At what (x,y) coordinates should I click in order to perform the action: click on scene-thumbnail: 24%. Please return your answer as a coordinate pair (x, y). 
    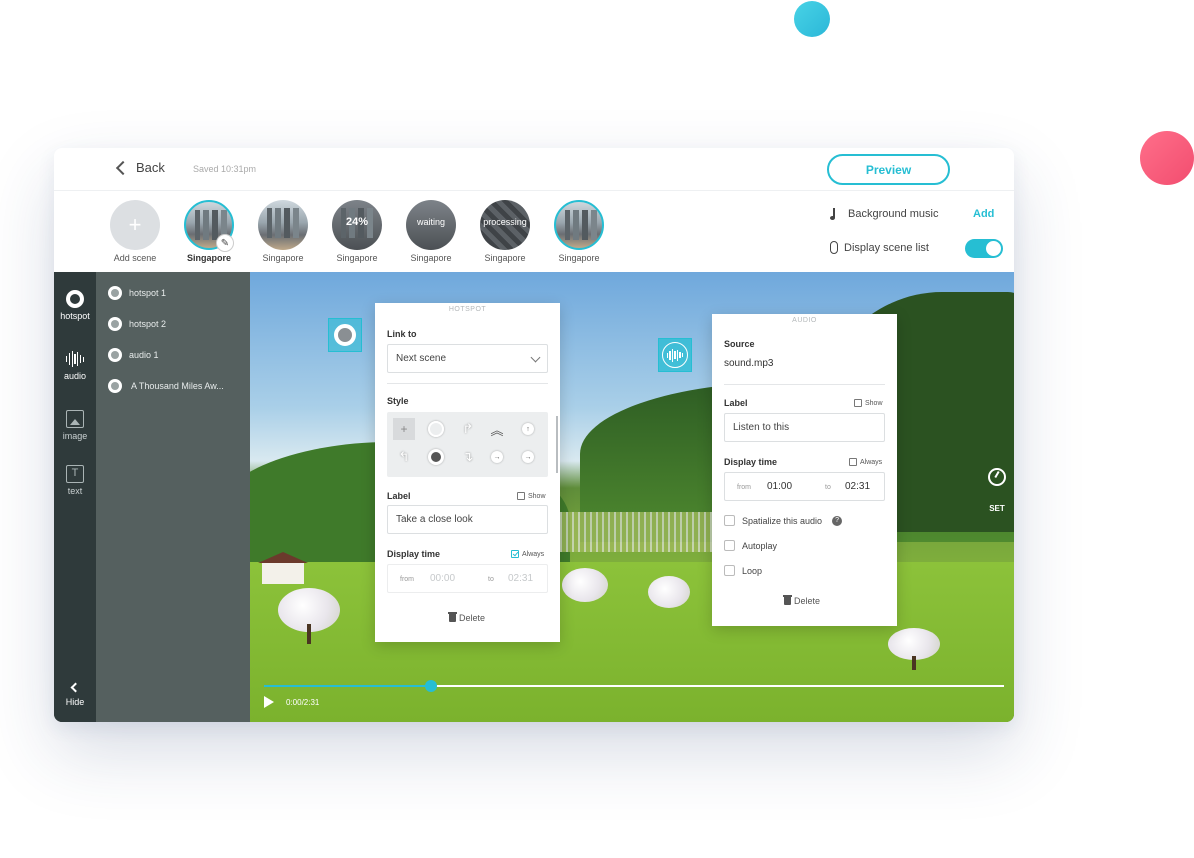
    Looking at the image, I should click on (357, 225).